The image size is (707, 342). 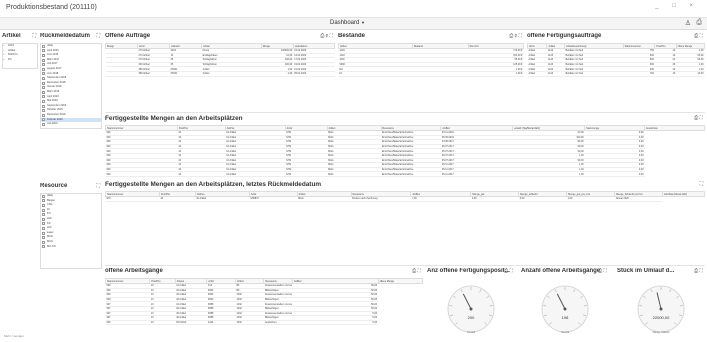 I want to click on offene-auftraege-title: Offene Aufträge, so click(x=128, y=36).